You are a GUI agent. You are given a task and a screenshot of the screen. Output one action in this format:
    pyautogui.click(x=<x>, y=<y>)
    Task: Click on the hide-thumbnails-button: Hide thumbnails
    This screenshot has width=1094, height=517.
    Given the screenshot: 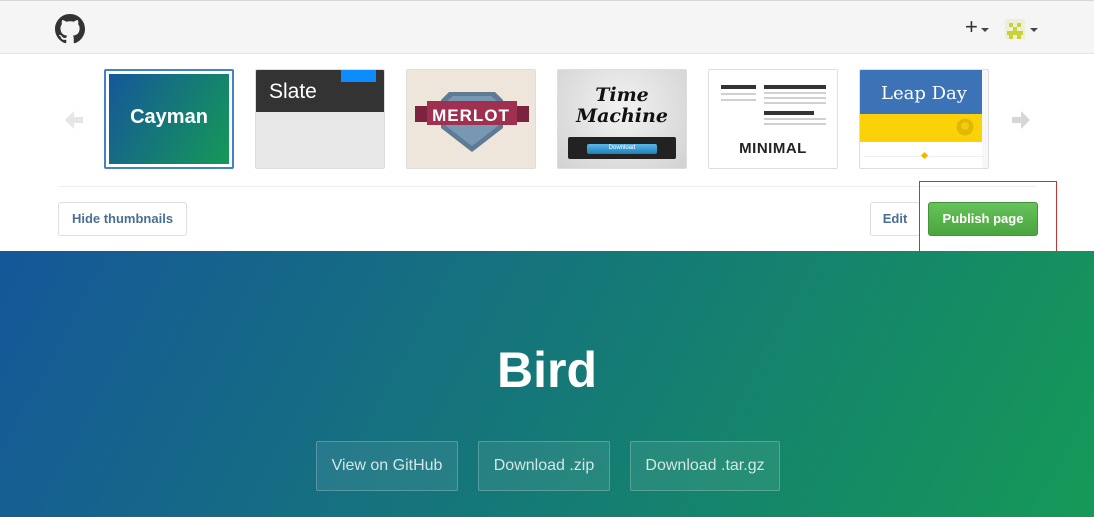 What is the action you would take?
    pyautogui.click(x=122, y=219)
    